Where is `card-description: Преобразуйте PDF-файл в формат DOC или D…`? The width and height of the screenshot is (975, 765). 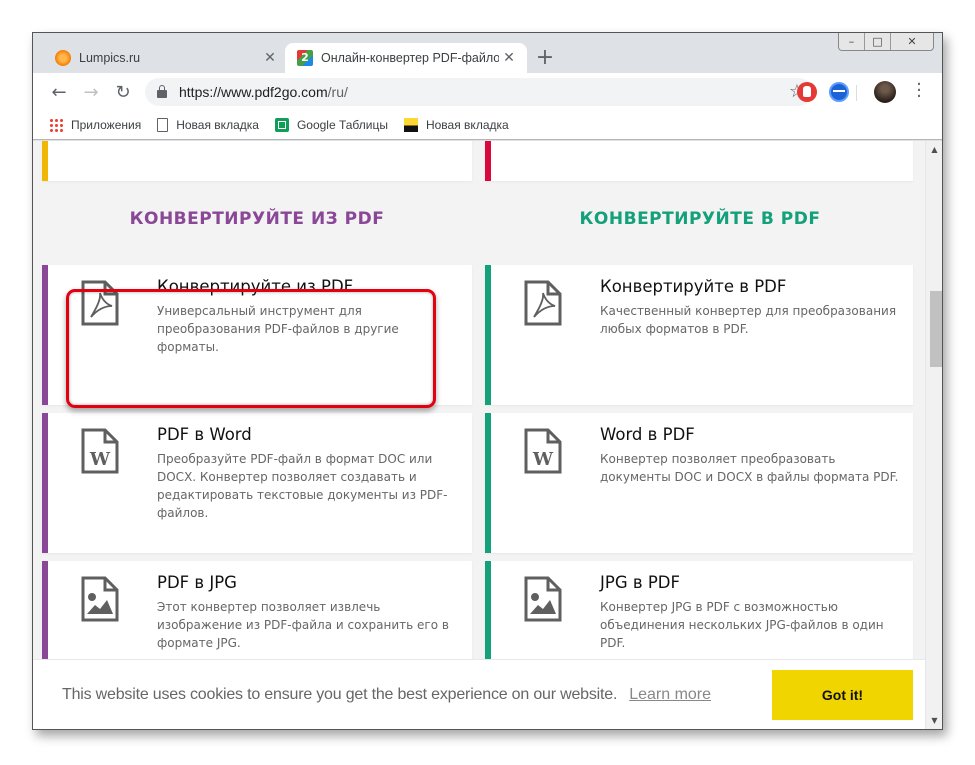
card-description: Преобразуйте PDF-файл в формат DOC или D… is located at coordinates (302, 486).